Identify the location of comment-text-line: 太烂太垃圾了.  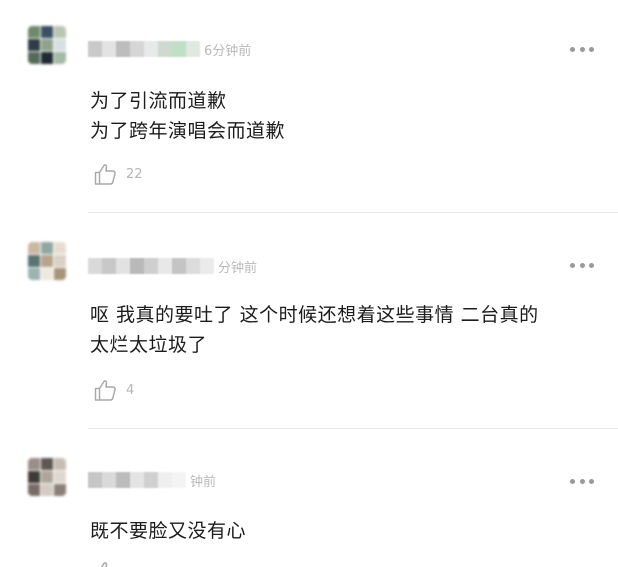
(149, 345).